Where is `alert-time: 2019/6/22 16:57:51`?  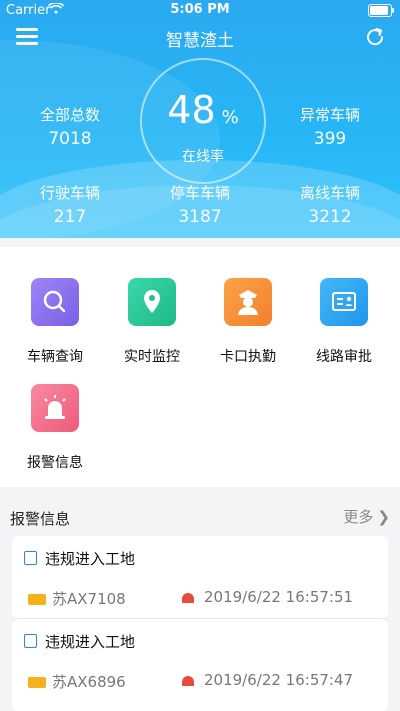 alert-time: 2019/6/22 16:57:51 is located at coordinates (267, 597).